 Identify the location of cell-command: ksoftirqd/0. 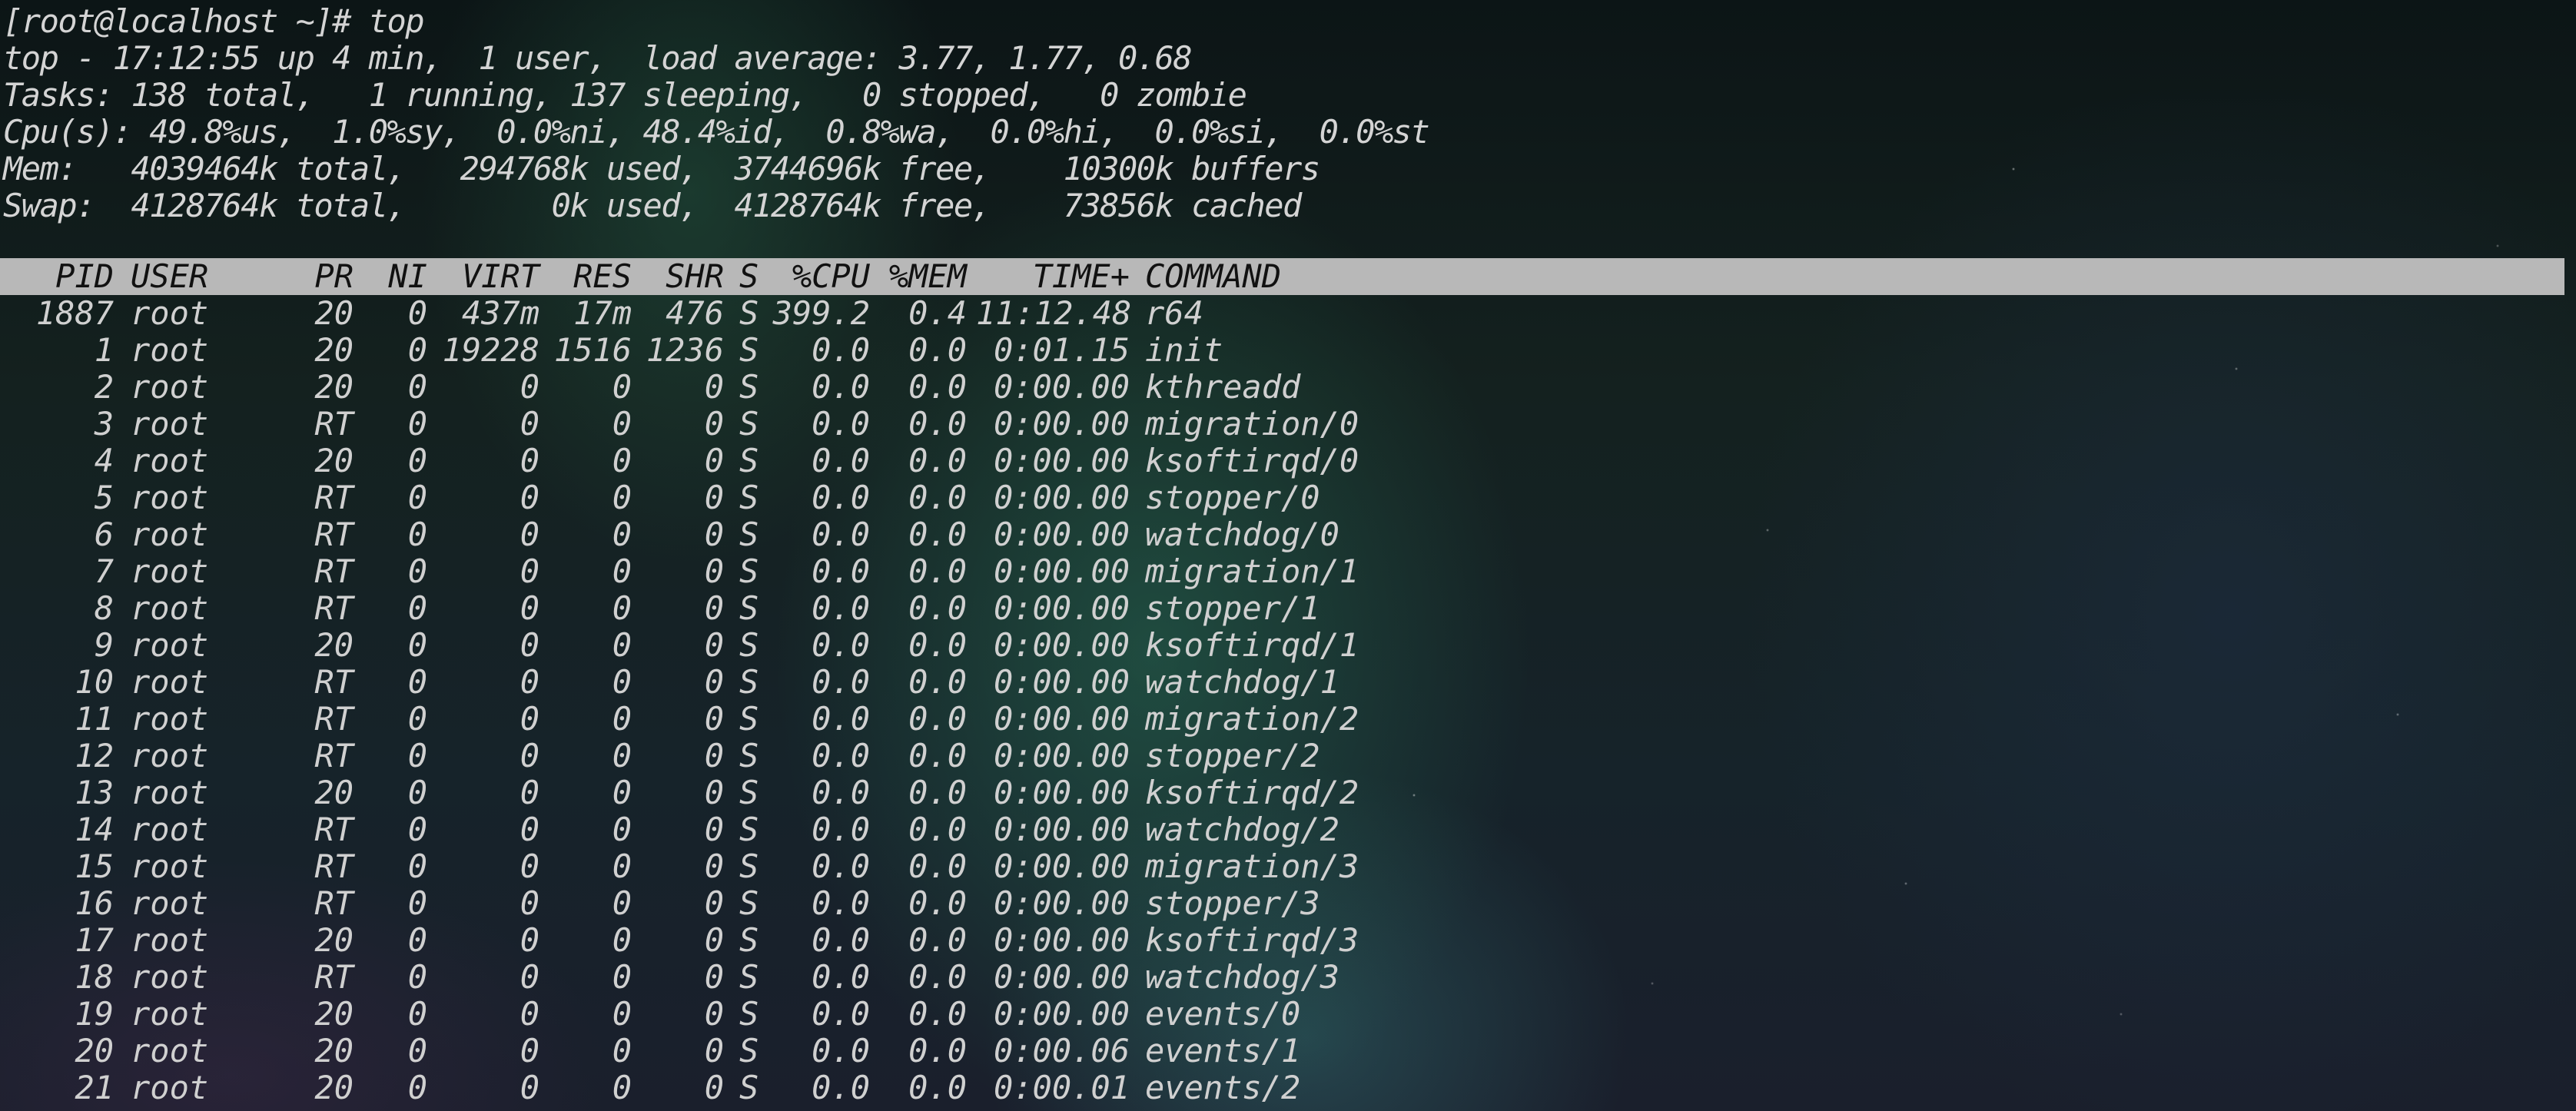
(1252, 461).